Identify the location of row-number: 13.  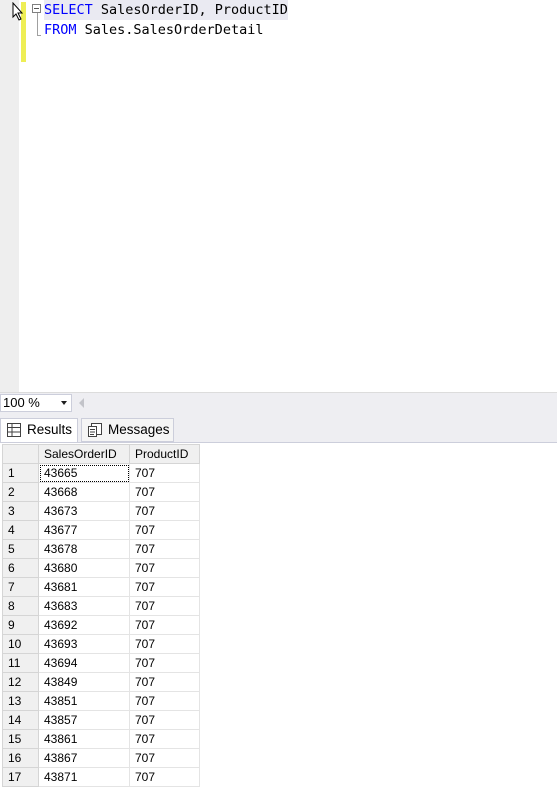
(20, 701).